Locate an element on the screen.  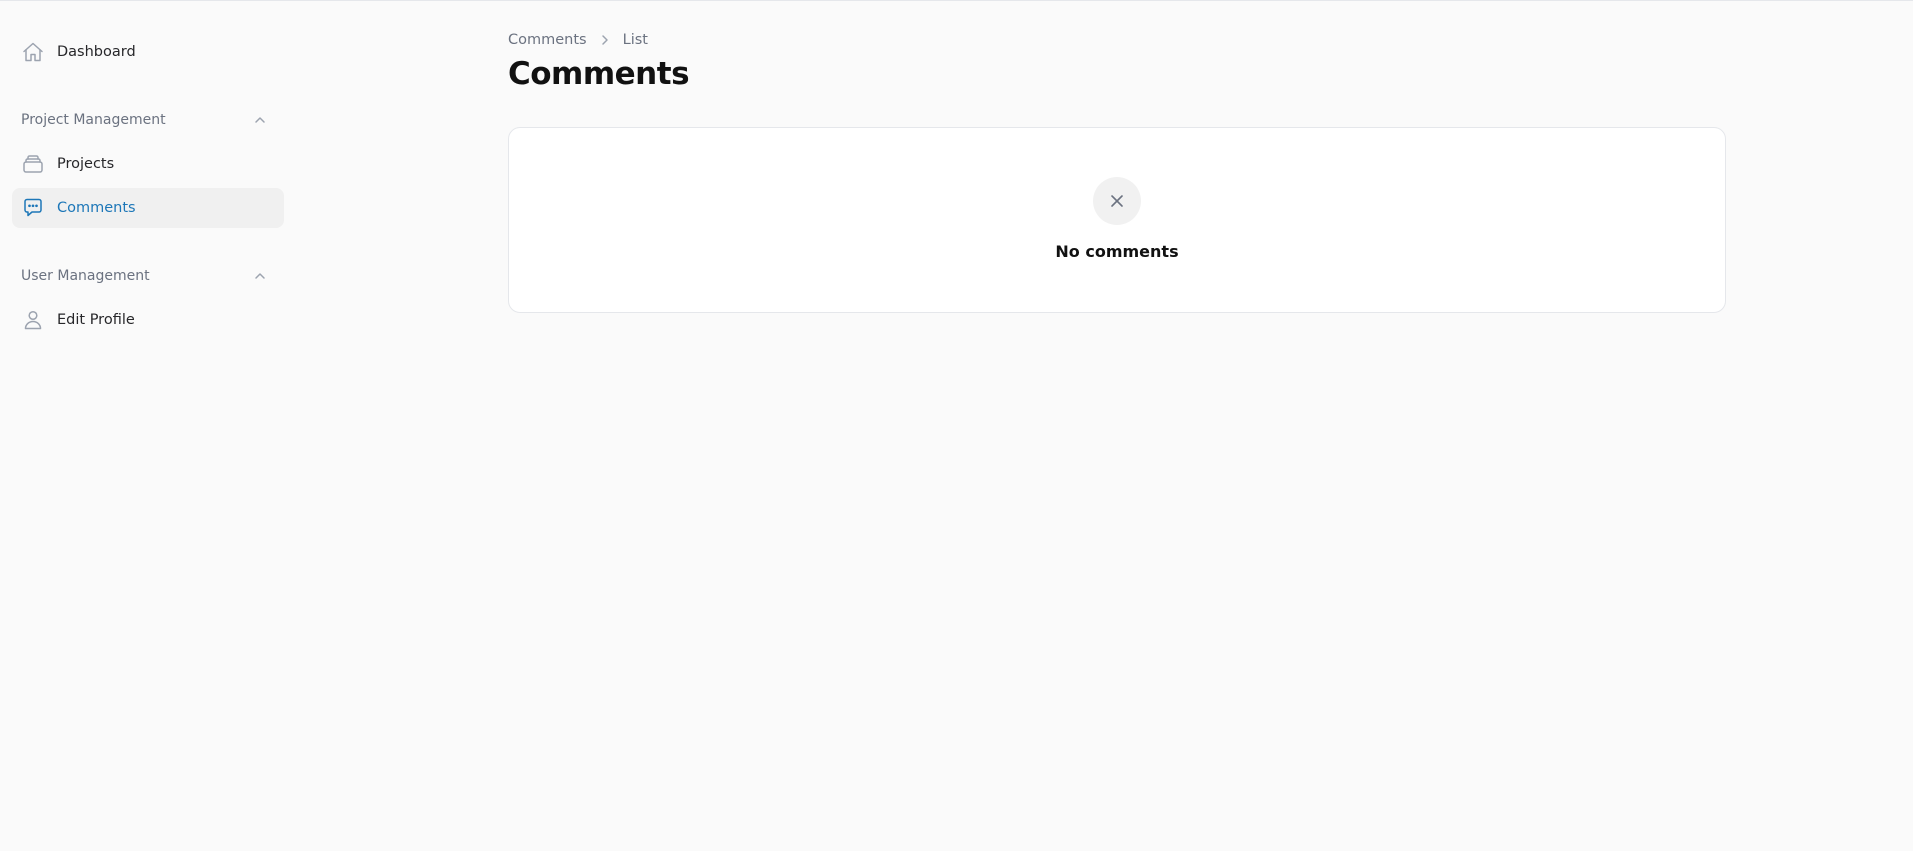
archive-icon is located at coordinates (33, 164).